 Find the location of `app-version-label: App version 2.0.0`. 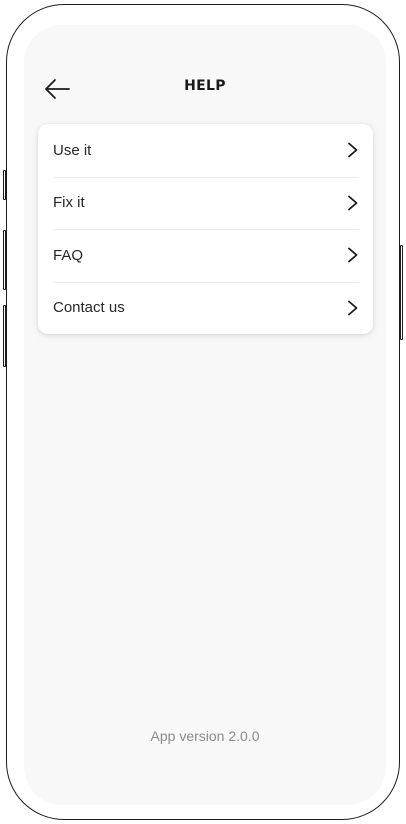

app-version-label: App version 2.0.0 is located at coordinates (205, 736).